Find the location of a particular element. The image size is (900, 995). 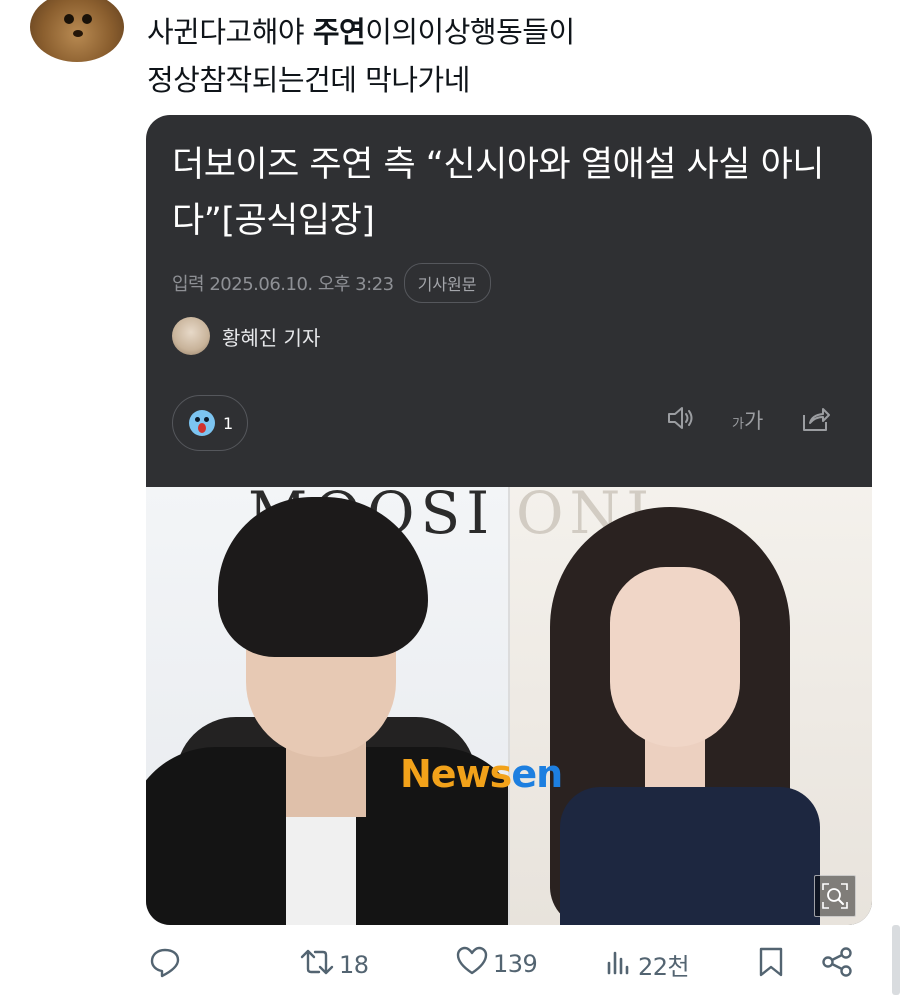

user-avatar is located at coordinates (77, 31).